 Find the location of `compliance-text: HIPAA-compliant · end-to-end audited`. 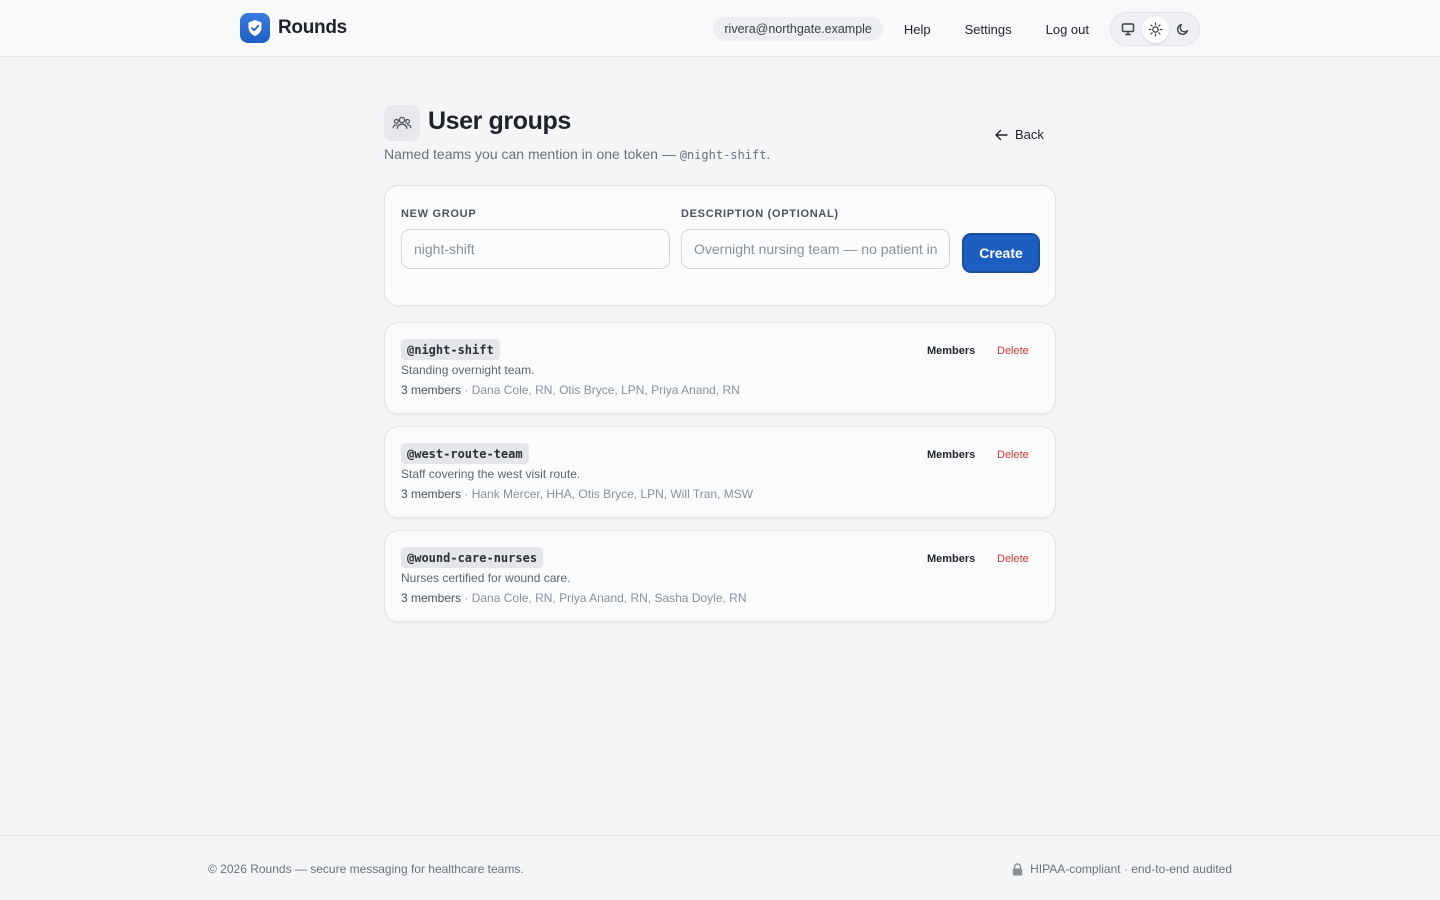

compliance-text: HIPAA-compliant · end-to-end audited is located at coordinates (1131, 869).